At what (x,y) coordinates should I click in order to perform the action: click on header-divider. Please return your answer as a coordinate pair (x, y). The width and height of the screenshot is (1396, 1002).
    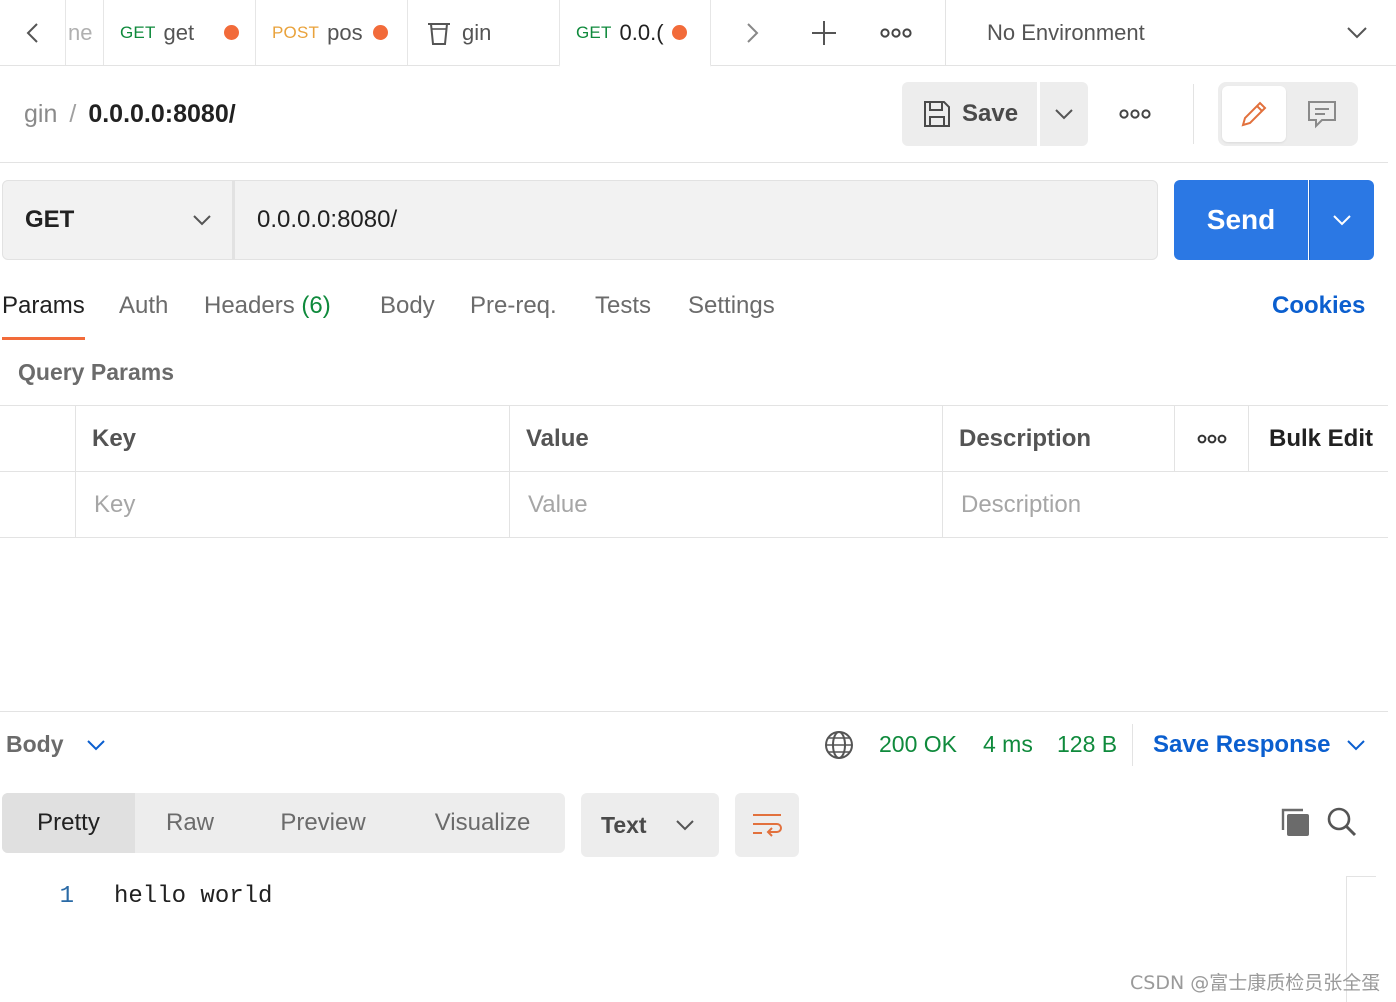
    Looking at the image, I should click on (1193, 114).